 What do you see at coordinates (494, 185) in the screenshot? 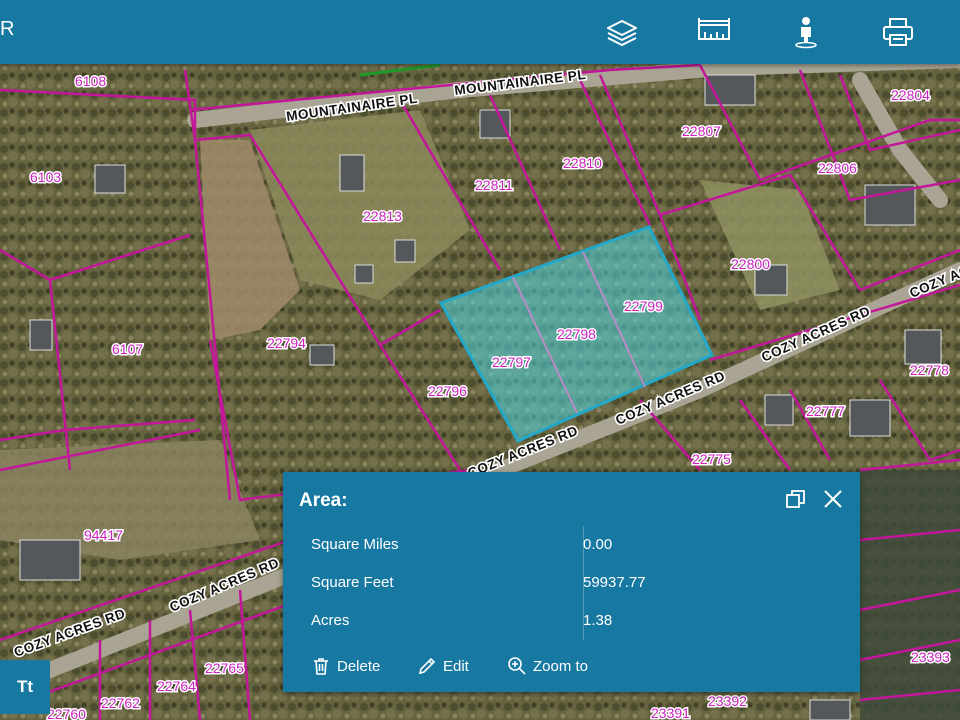
I see `parcel-label: 22811` at bounding box center [494, 185].